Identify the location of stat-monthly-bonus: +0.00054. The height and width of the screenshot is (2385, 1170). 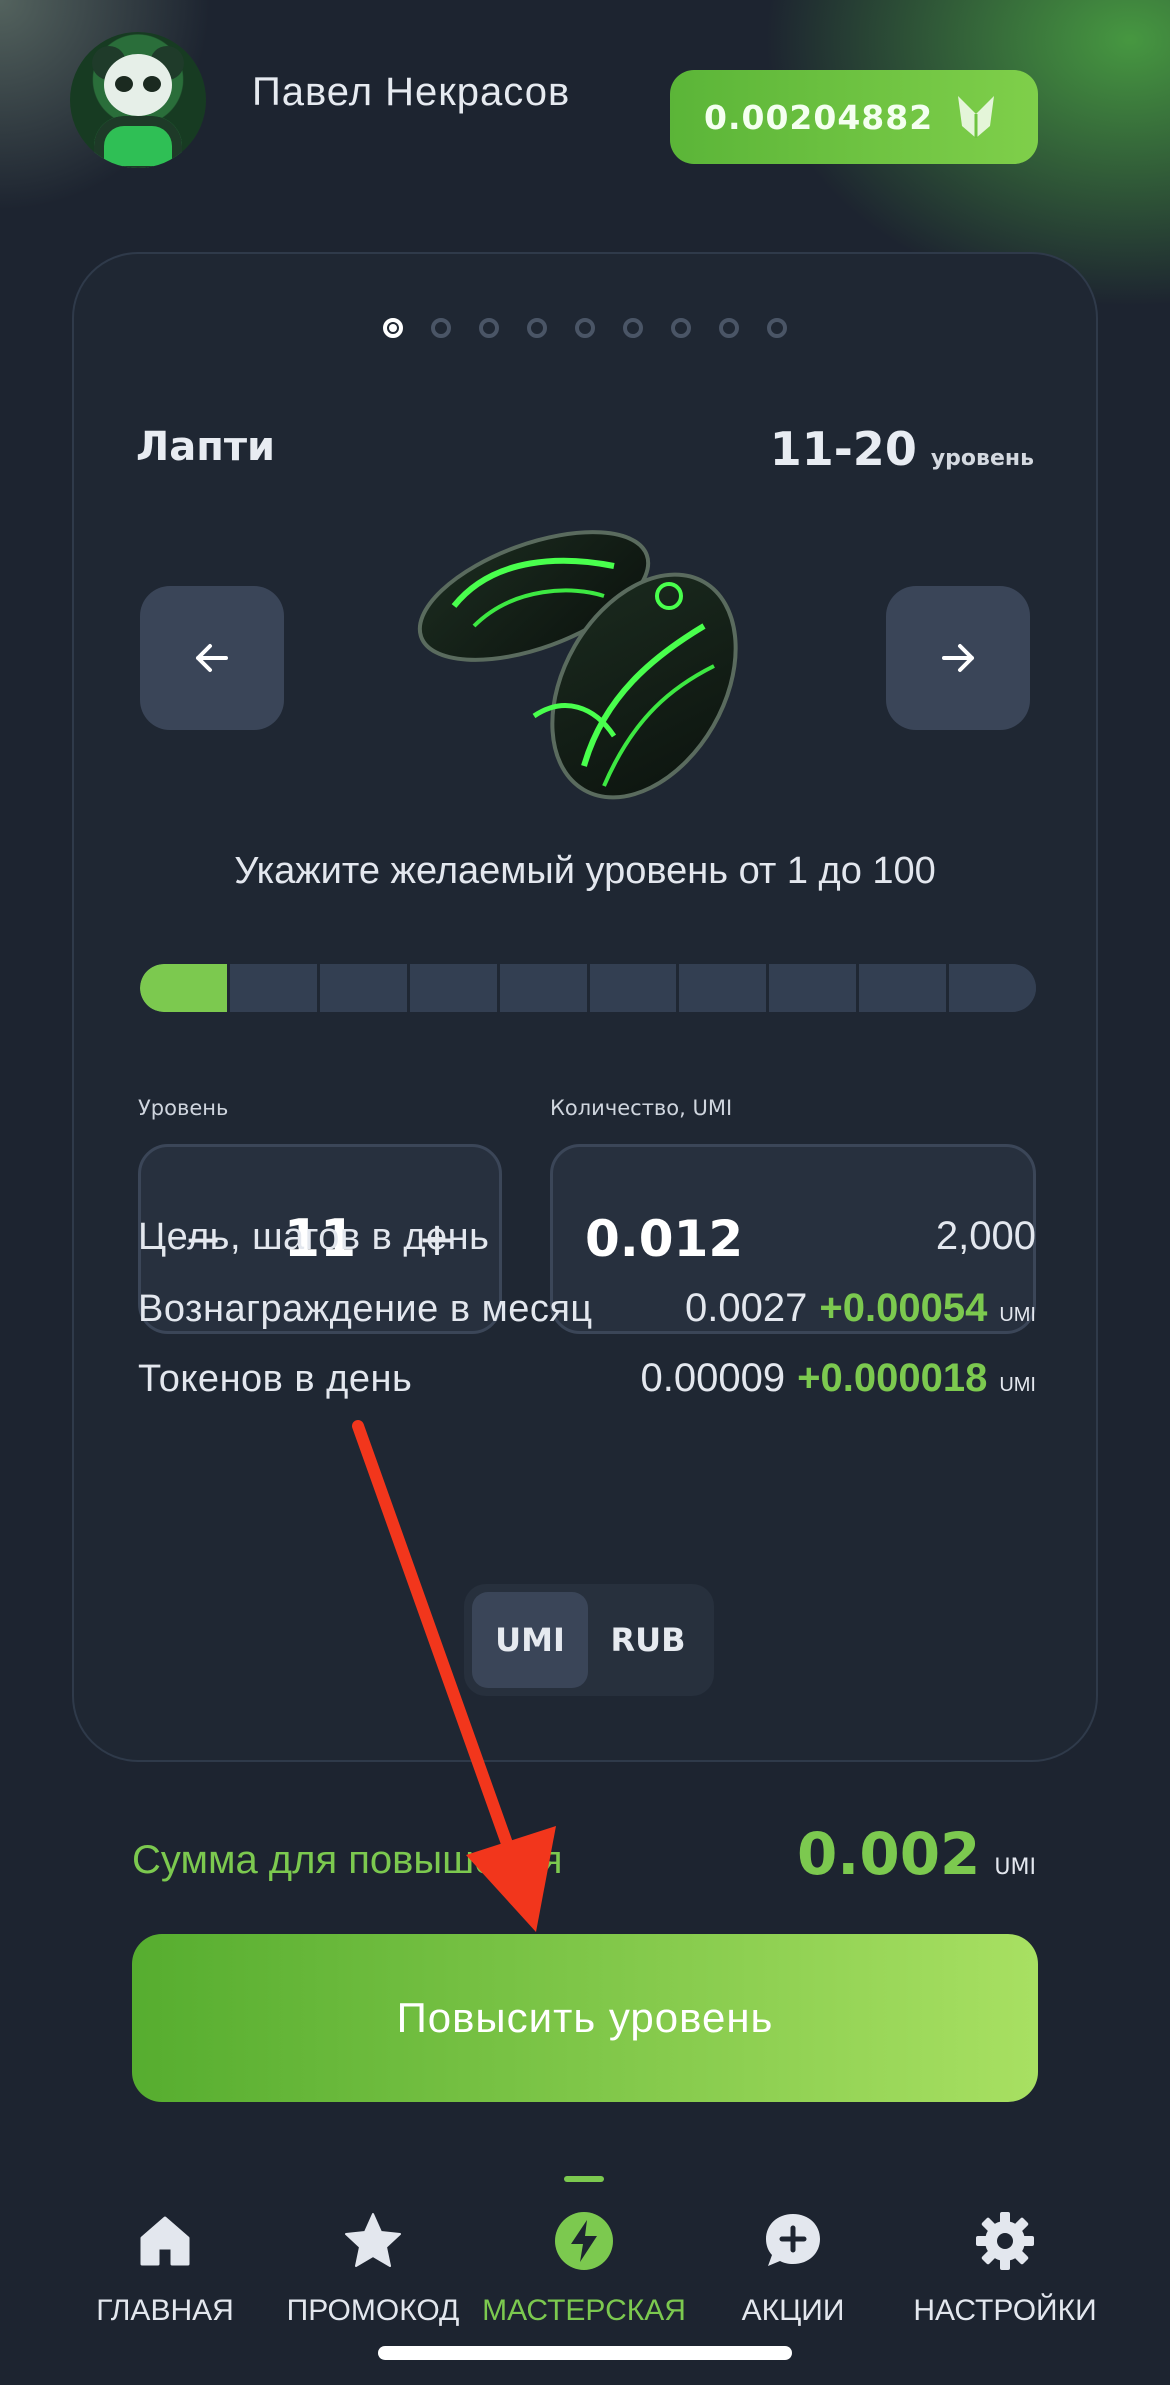
(903, 1308).